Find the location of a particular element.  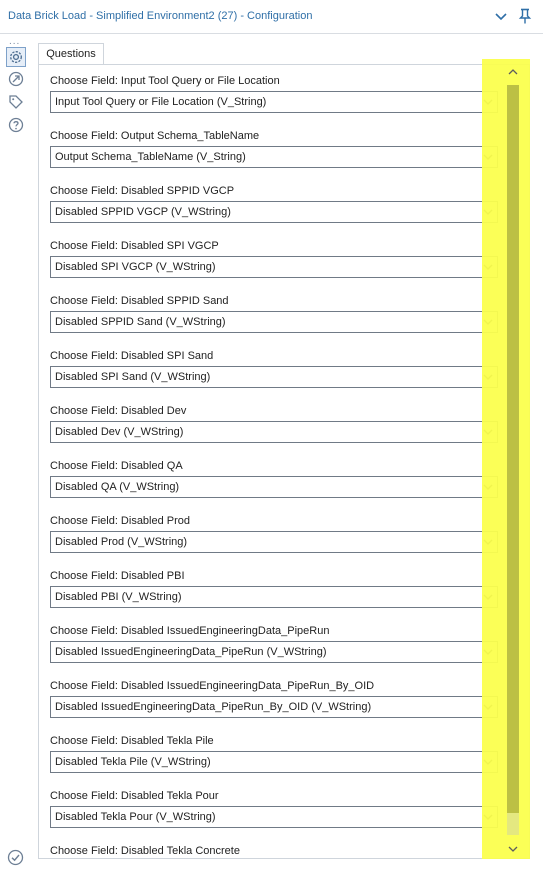

question-label: Choose Field: Disabled Tekla Pour is located at coordinates (134, 796).